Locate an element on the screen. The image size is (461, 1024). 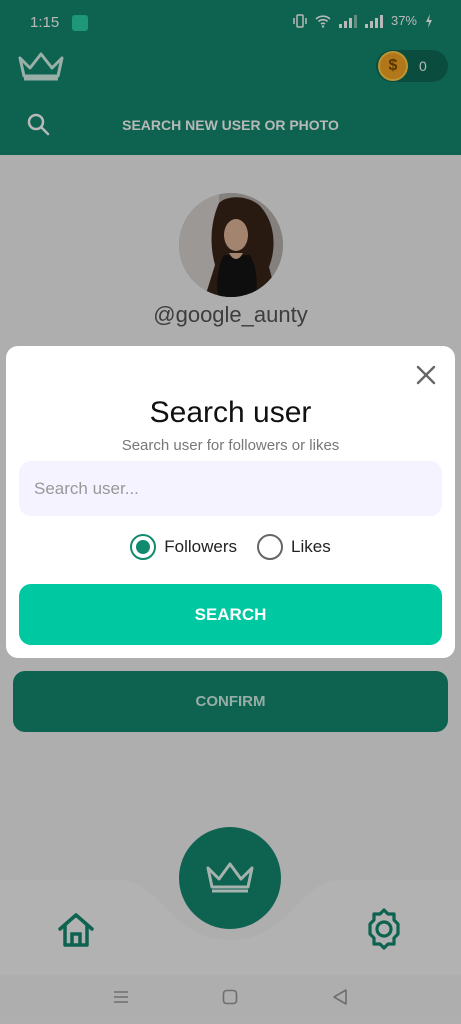
search-type-options: Followers Likes is located at coordinates (230, 547).